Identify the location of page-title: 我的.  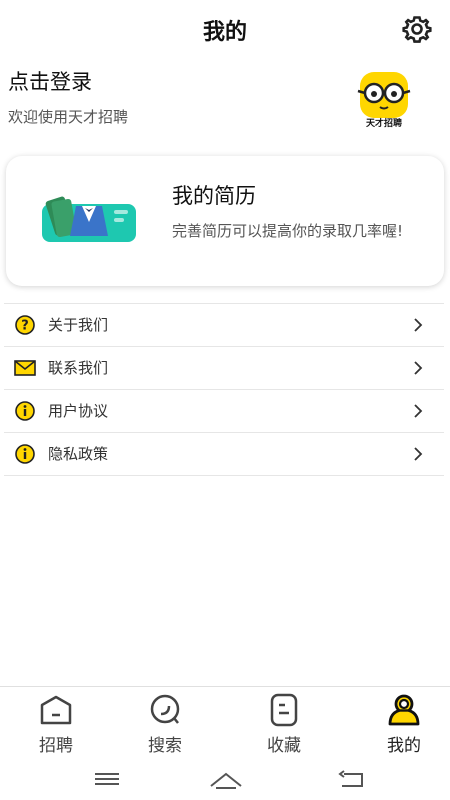
(224, 32).